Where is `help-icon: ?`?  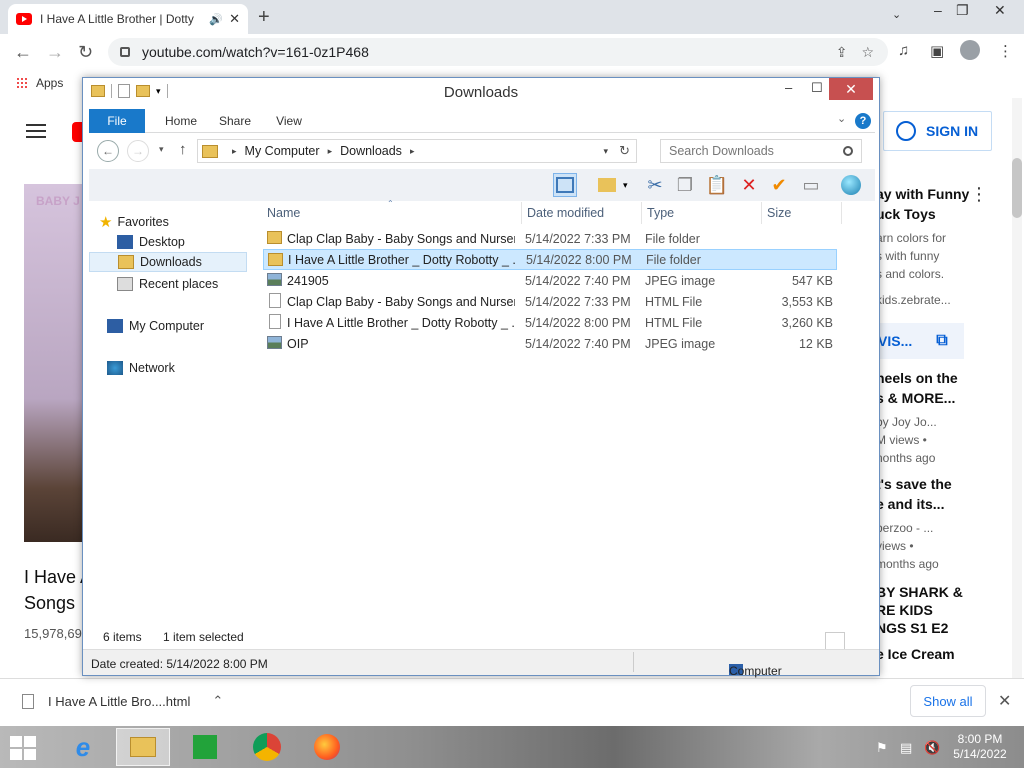 help-icon: ? is located at coordinates (863, 121).